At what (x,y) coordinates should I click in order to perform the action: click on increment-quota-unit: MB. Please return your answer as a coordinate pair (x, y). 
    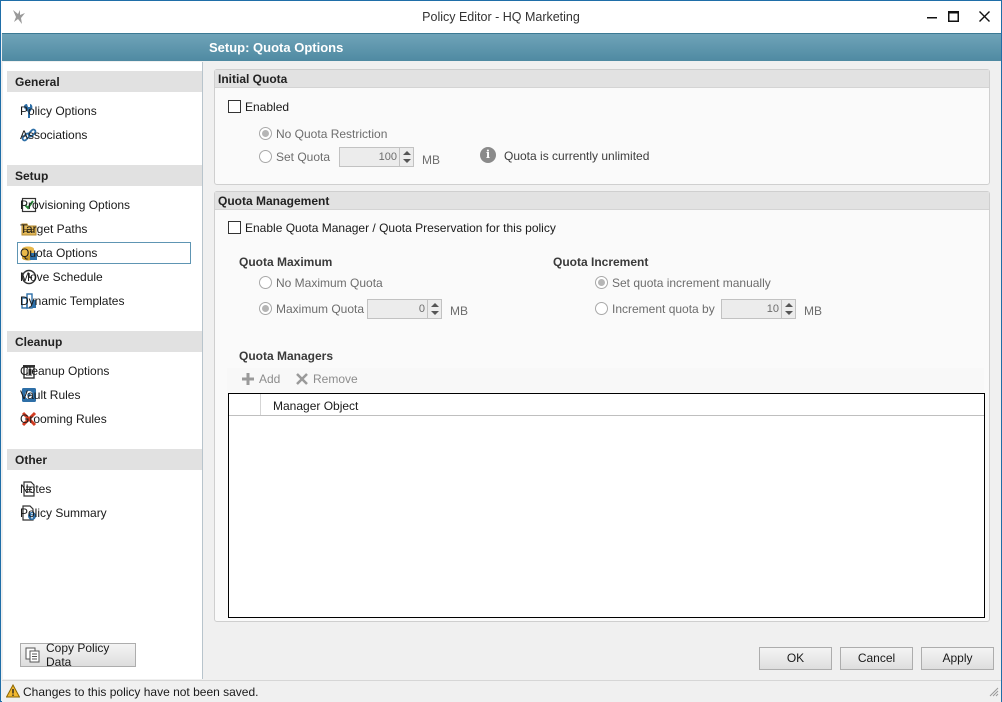
    Looking at the image, I should click on (813, 311).